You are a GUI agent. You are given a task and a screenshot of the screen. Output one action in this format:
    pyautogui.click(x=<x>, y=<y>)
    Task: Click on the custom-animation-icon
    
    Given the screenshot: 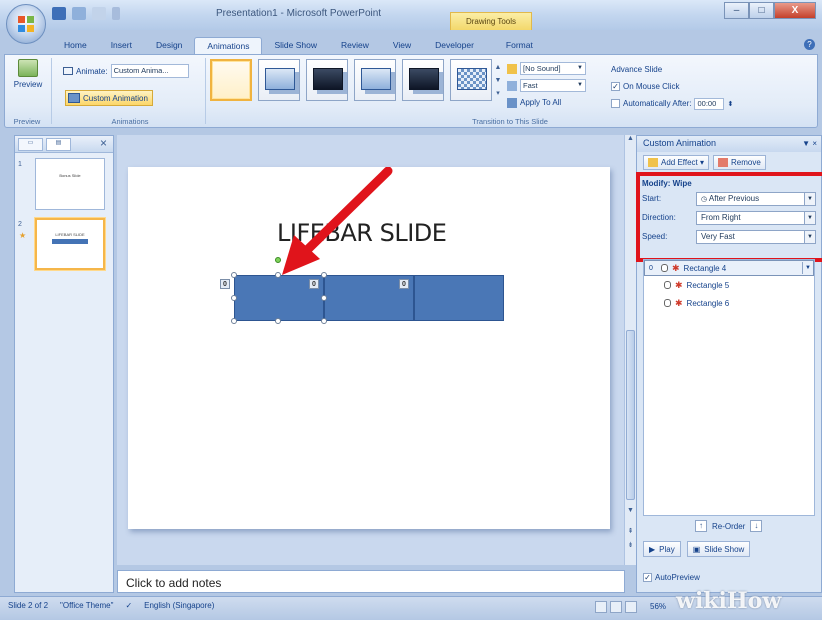 What is the action you would take?
    pyautogui.click(x=74, y=98)
    